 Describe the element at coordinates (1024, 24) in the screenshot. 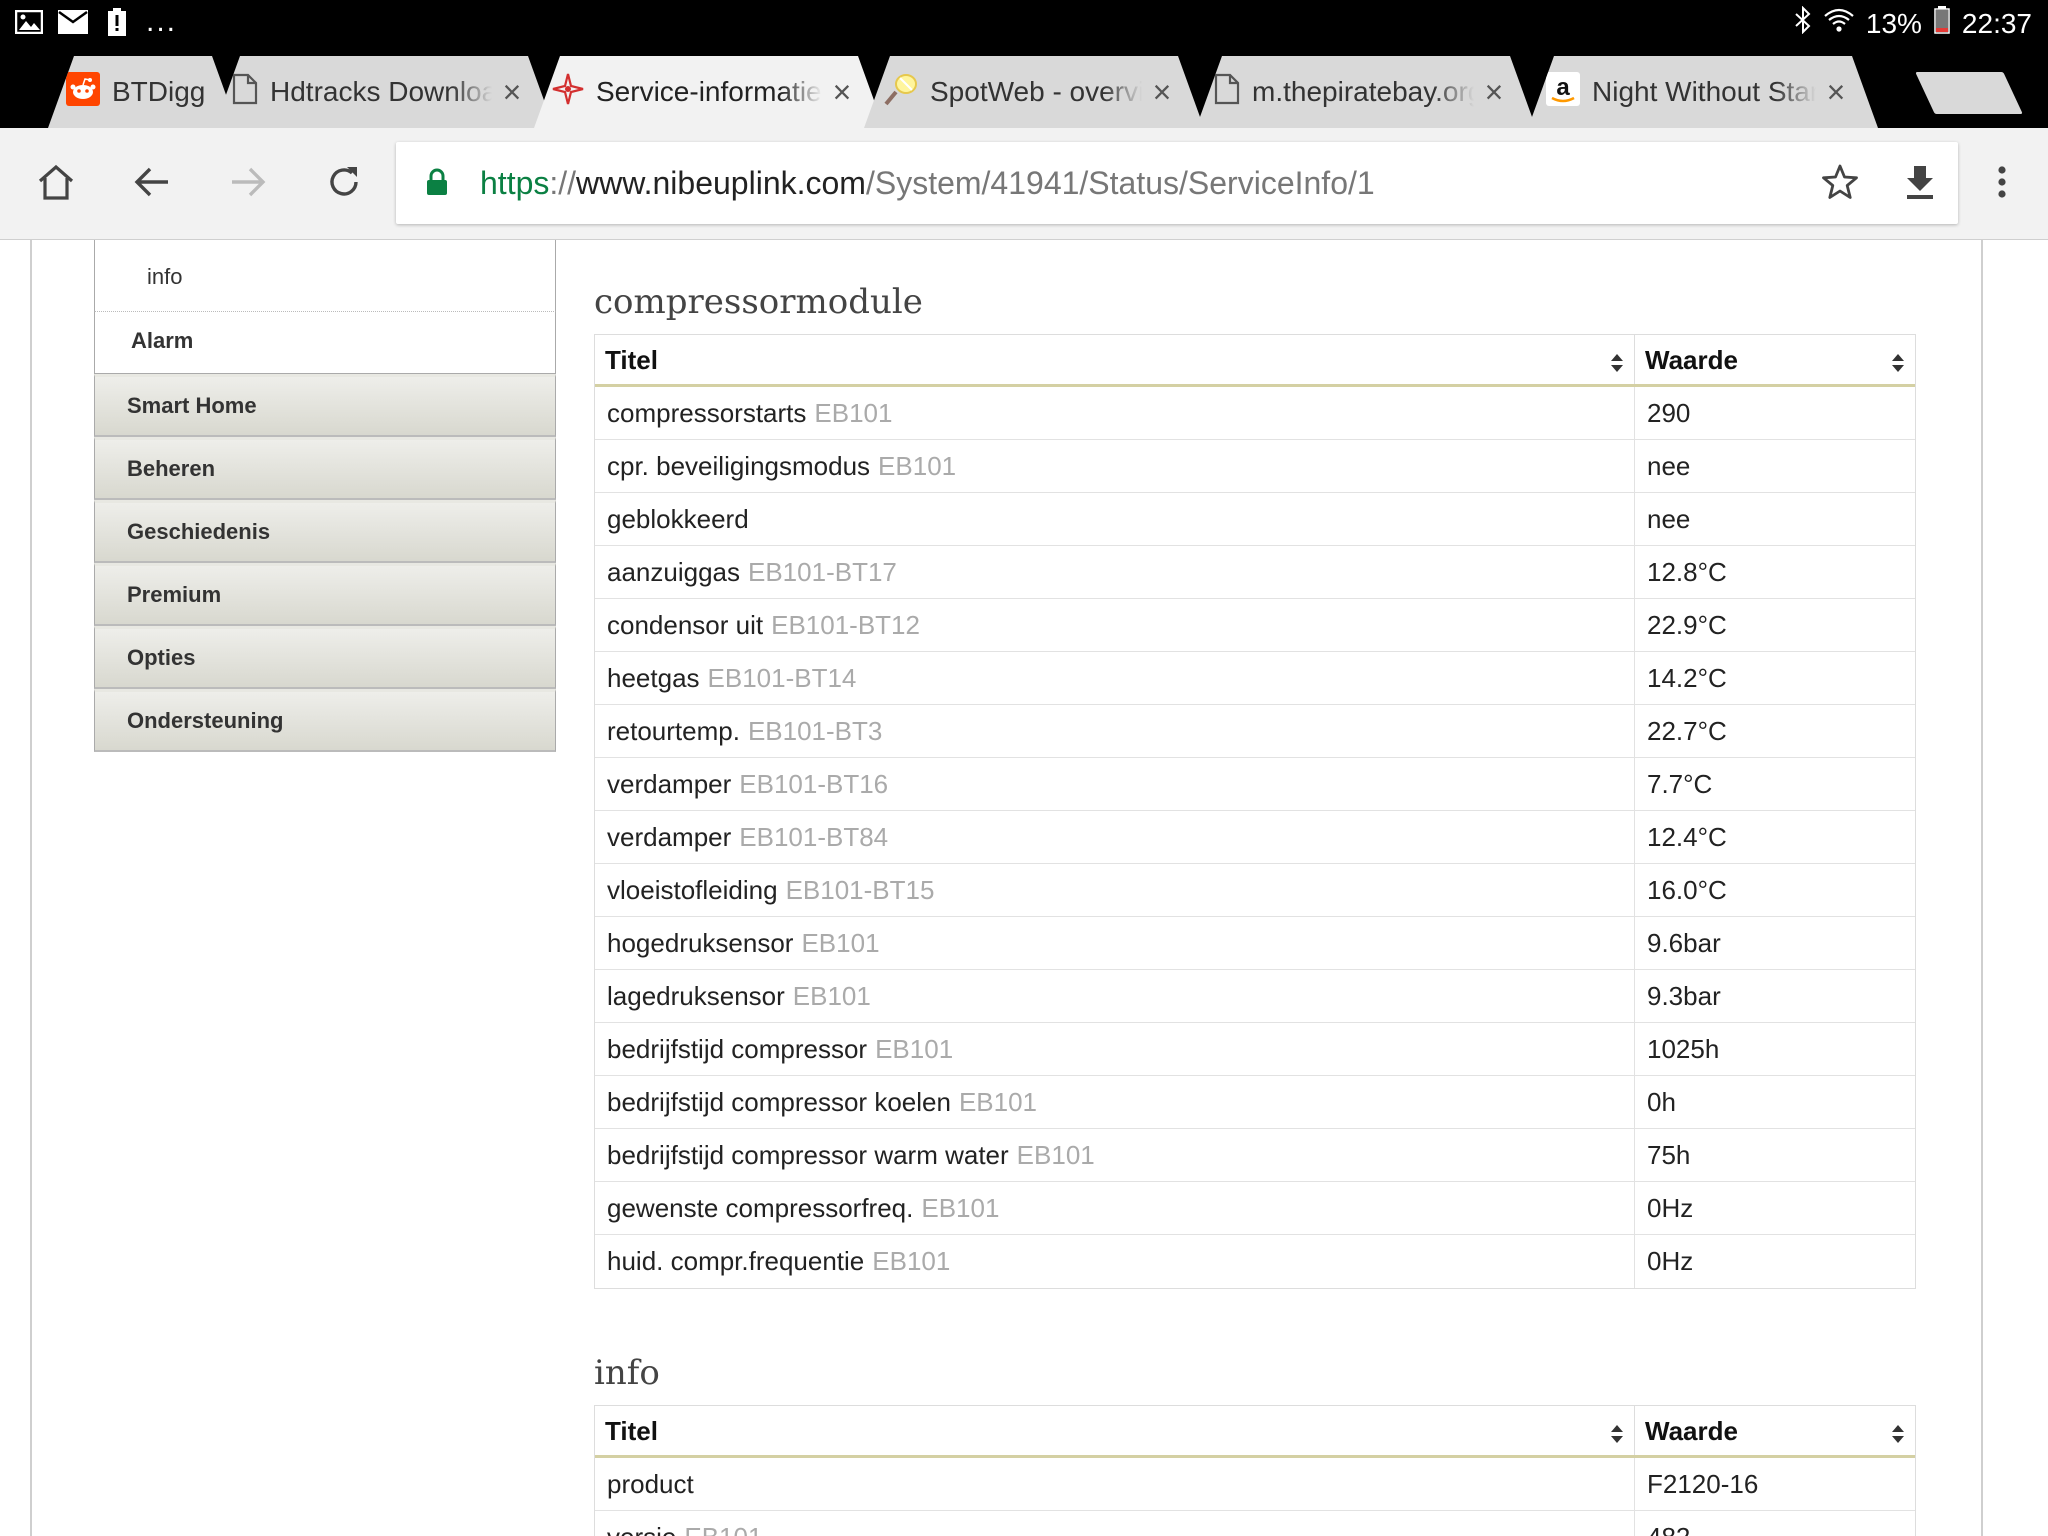

I see `status-bar: ... 13% 22:37` at that location.